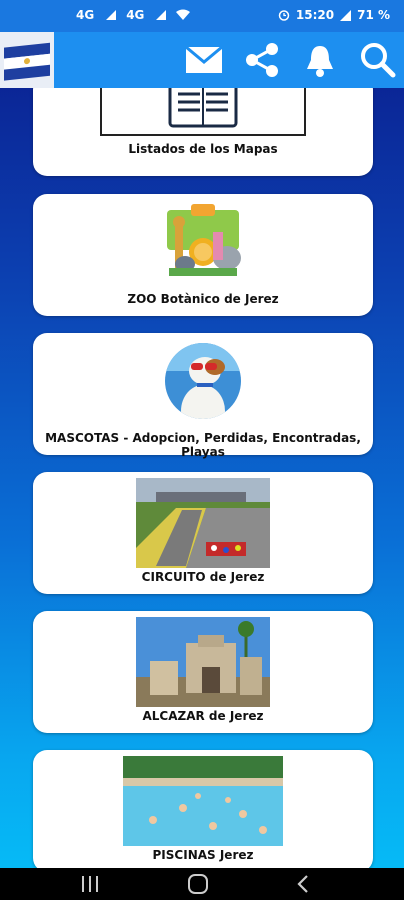 This screenshot has width=404, height=900. I want to click on card-label: ZOO Botànico de Jerez, so click(203, 299).